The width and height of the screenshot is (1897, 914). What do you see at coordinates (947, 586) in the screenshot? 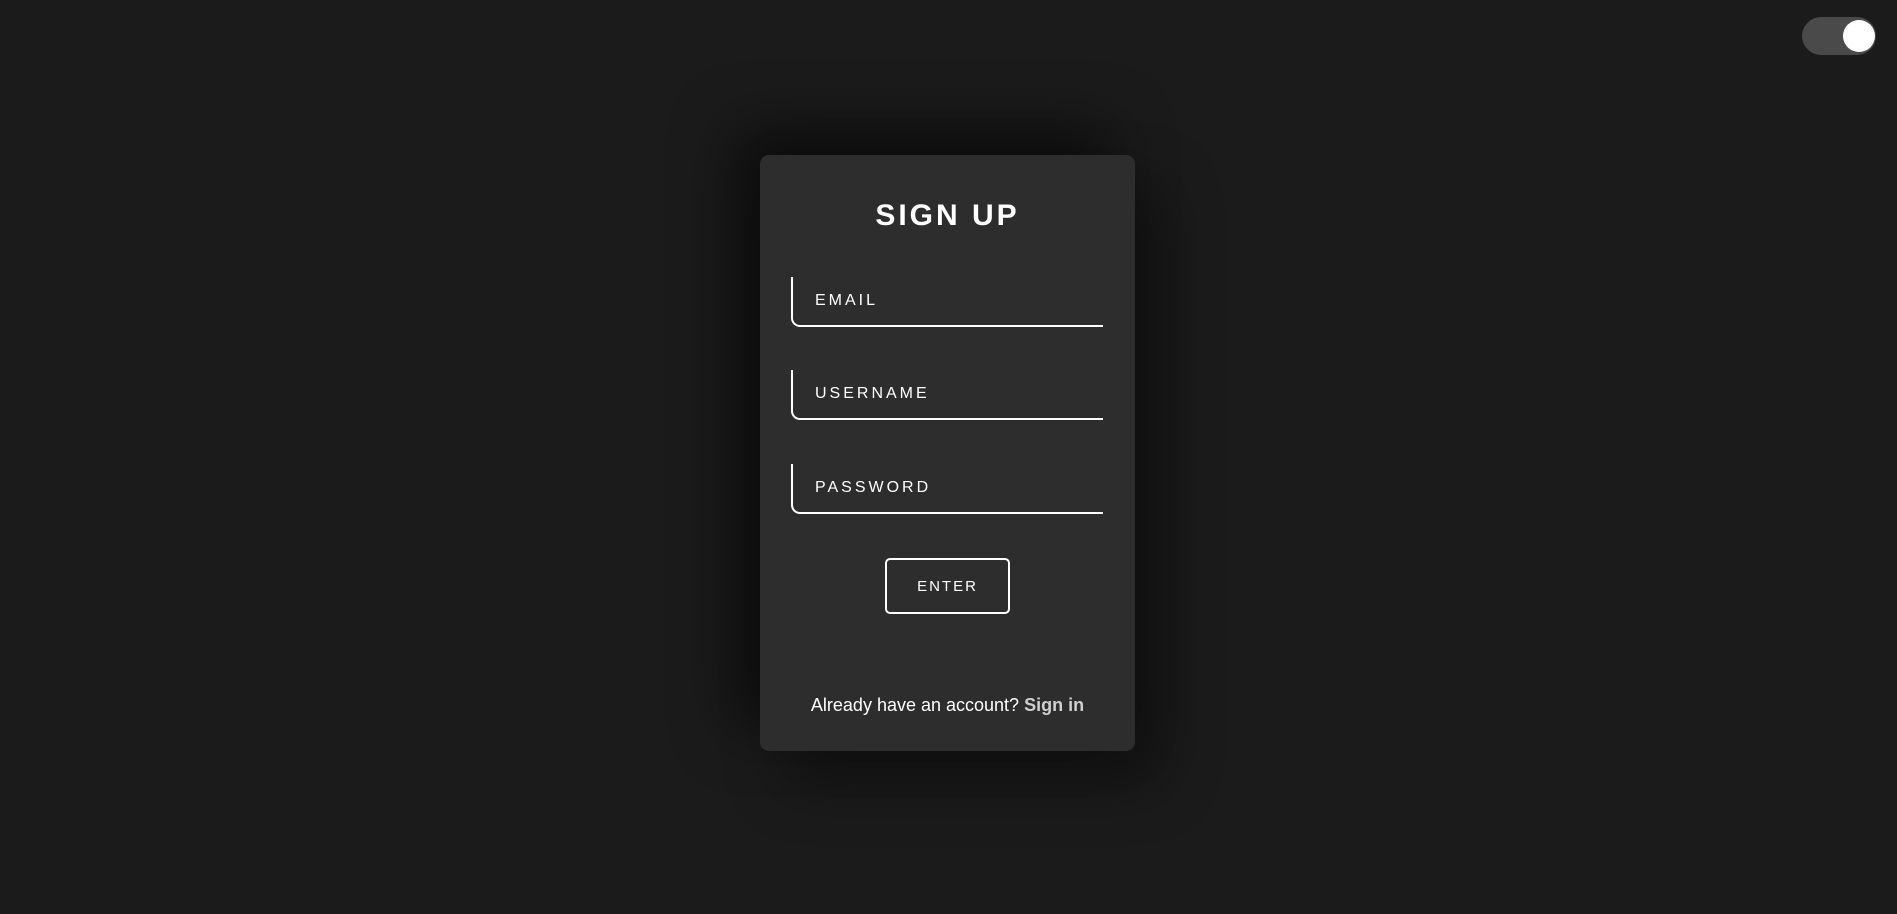
I see `enter-button: ENTER` at bounding box center [947, 586].